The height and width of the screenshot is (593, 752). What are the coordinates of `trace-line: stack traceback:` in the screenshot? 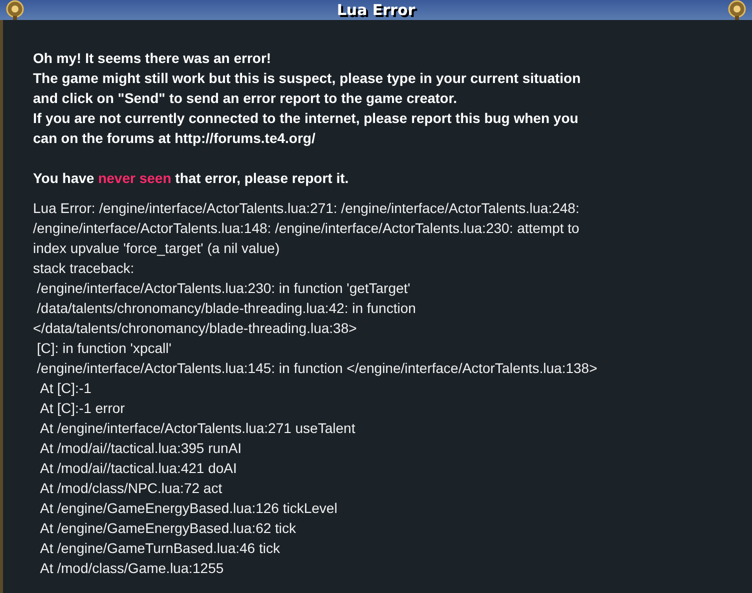 It's located at (83, 268).